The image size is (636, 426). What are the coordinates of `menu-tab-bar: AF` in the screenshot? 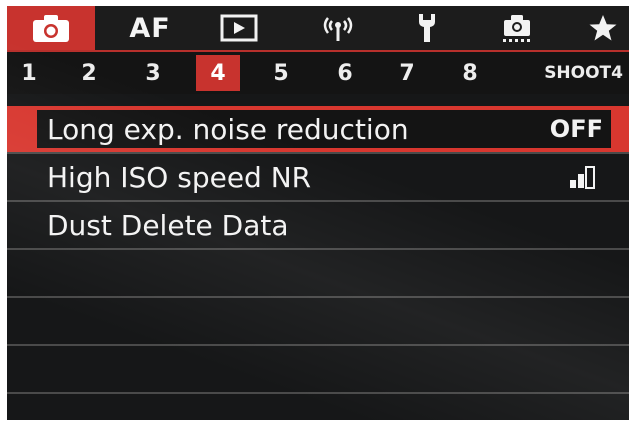 It's located at (318, 29).